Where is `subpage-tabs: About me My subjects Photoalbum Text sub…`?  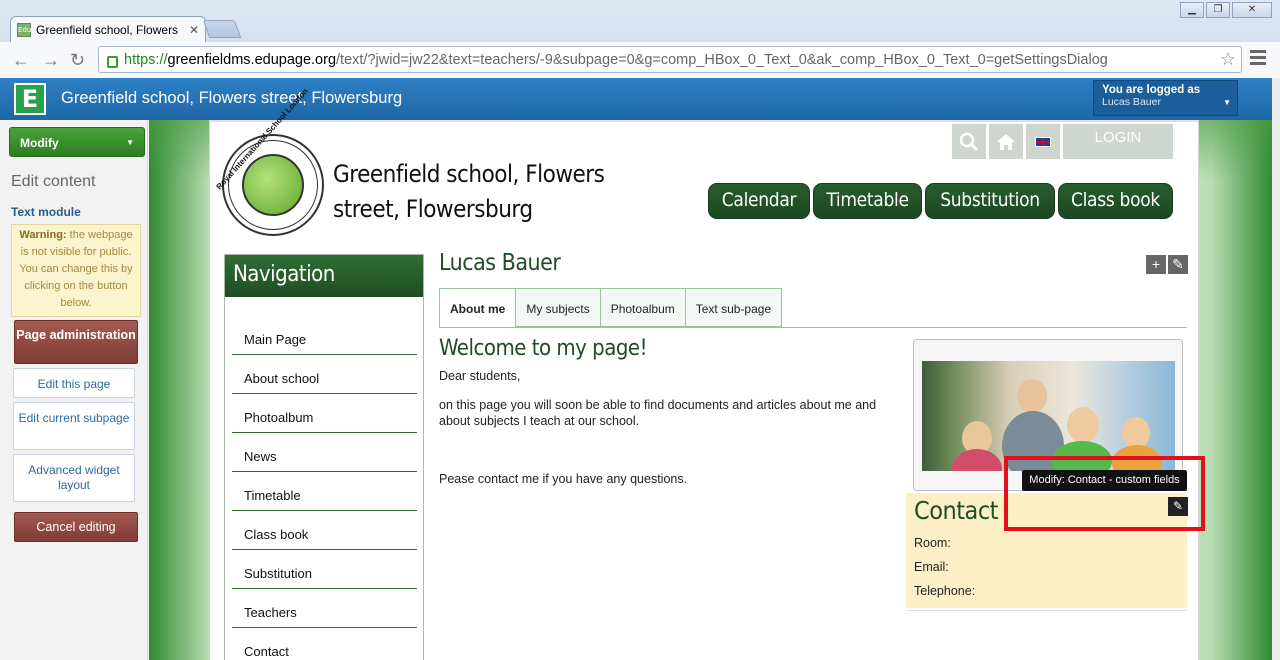
subpage-tabs: About me My subjects Photoalbum Text sub… is located at coordinates (813, 308).